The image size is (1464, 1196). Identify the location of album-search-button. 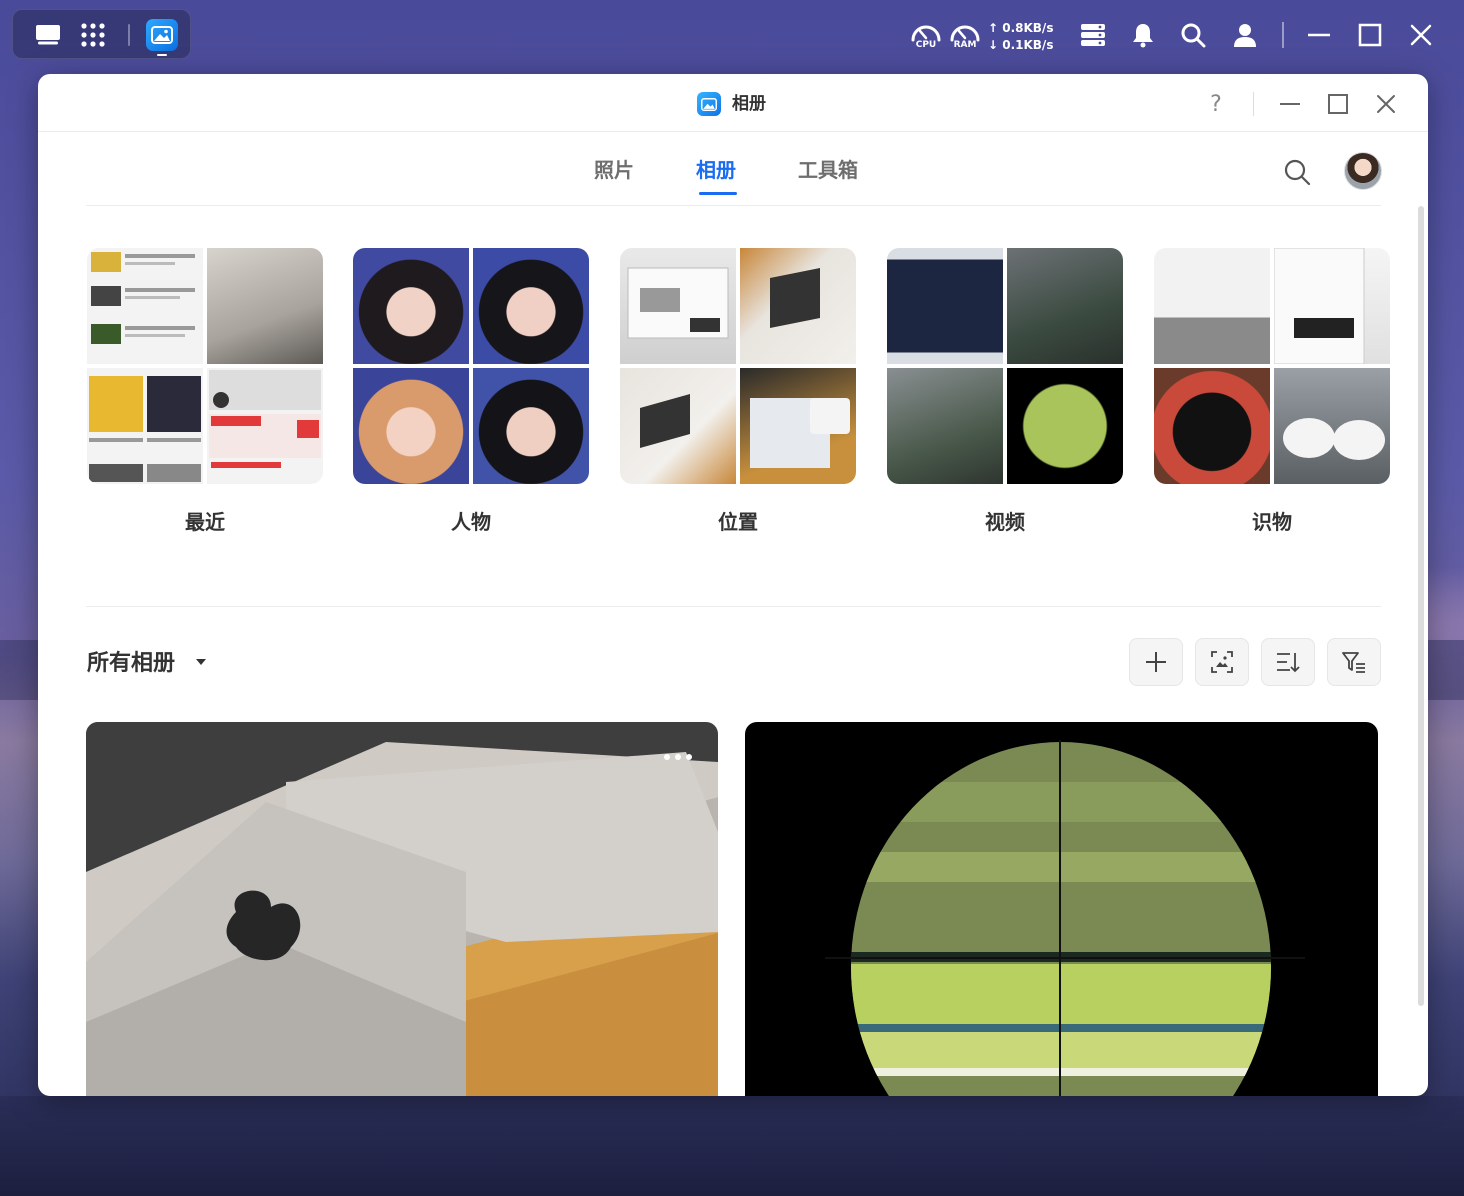
(1297, 172).